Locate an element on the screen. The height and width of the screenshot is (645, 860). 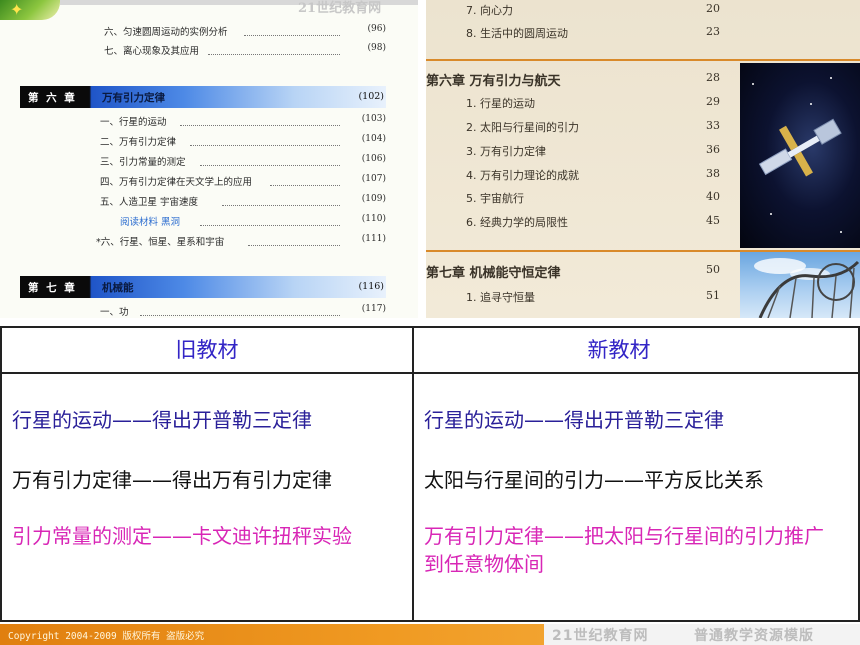
watermark: 21世纪教育网 is located at coordinates (340, 8).